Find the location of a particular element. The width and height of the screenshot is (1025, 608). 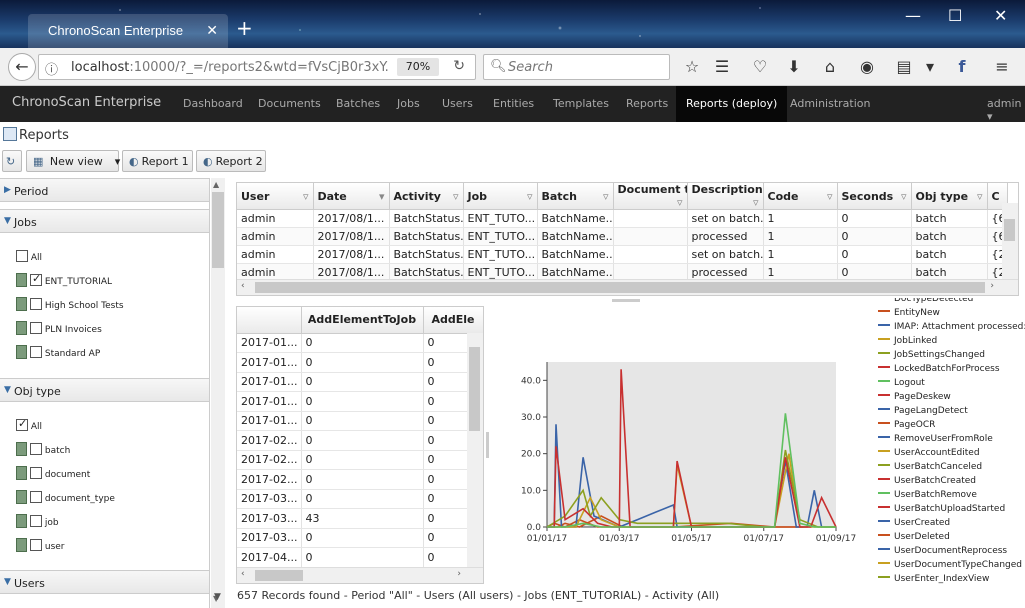

menu-icon: ≡ is located at coordinates (1002, 67).